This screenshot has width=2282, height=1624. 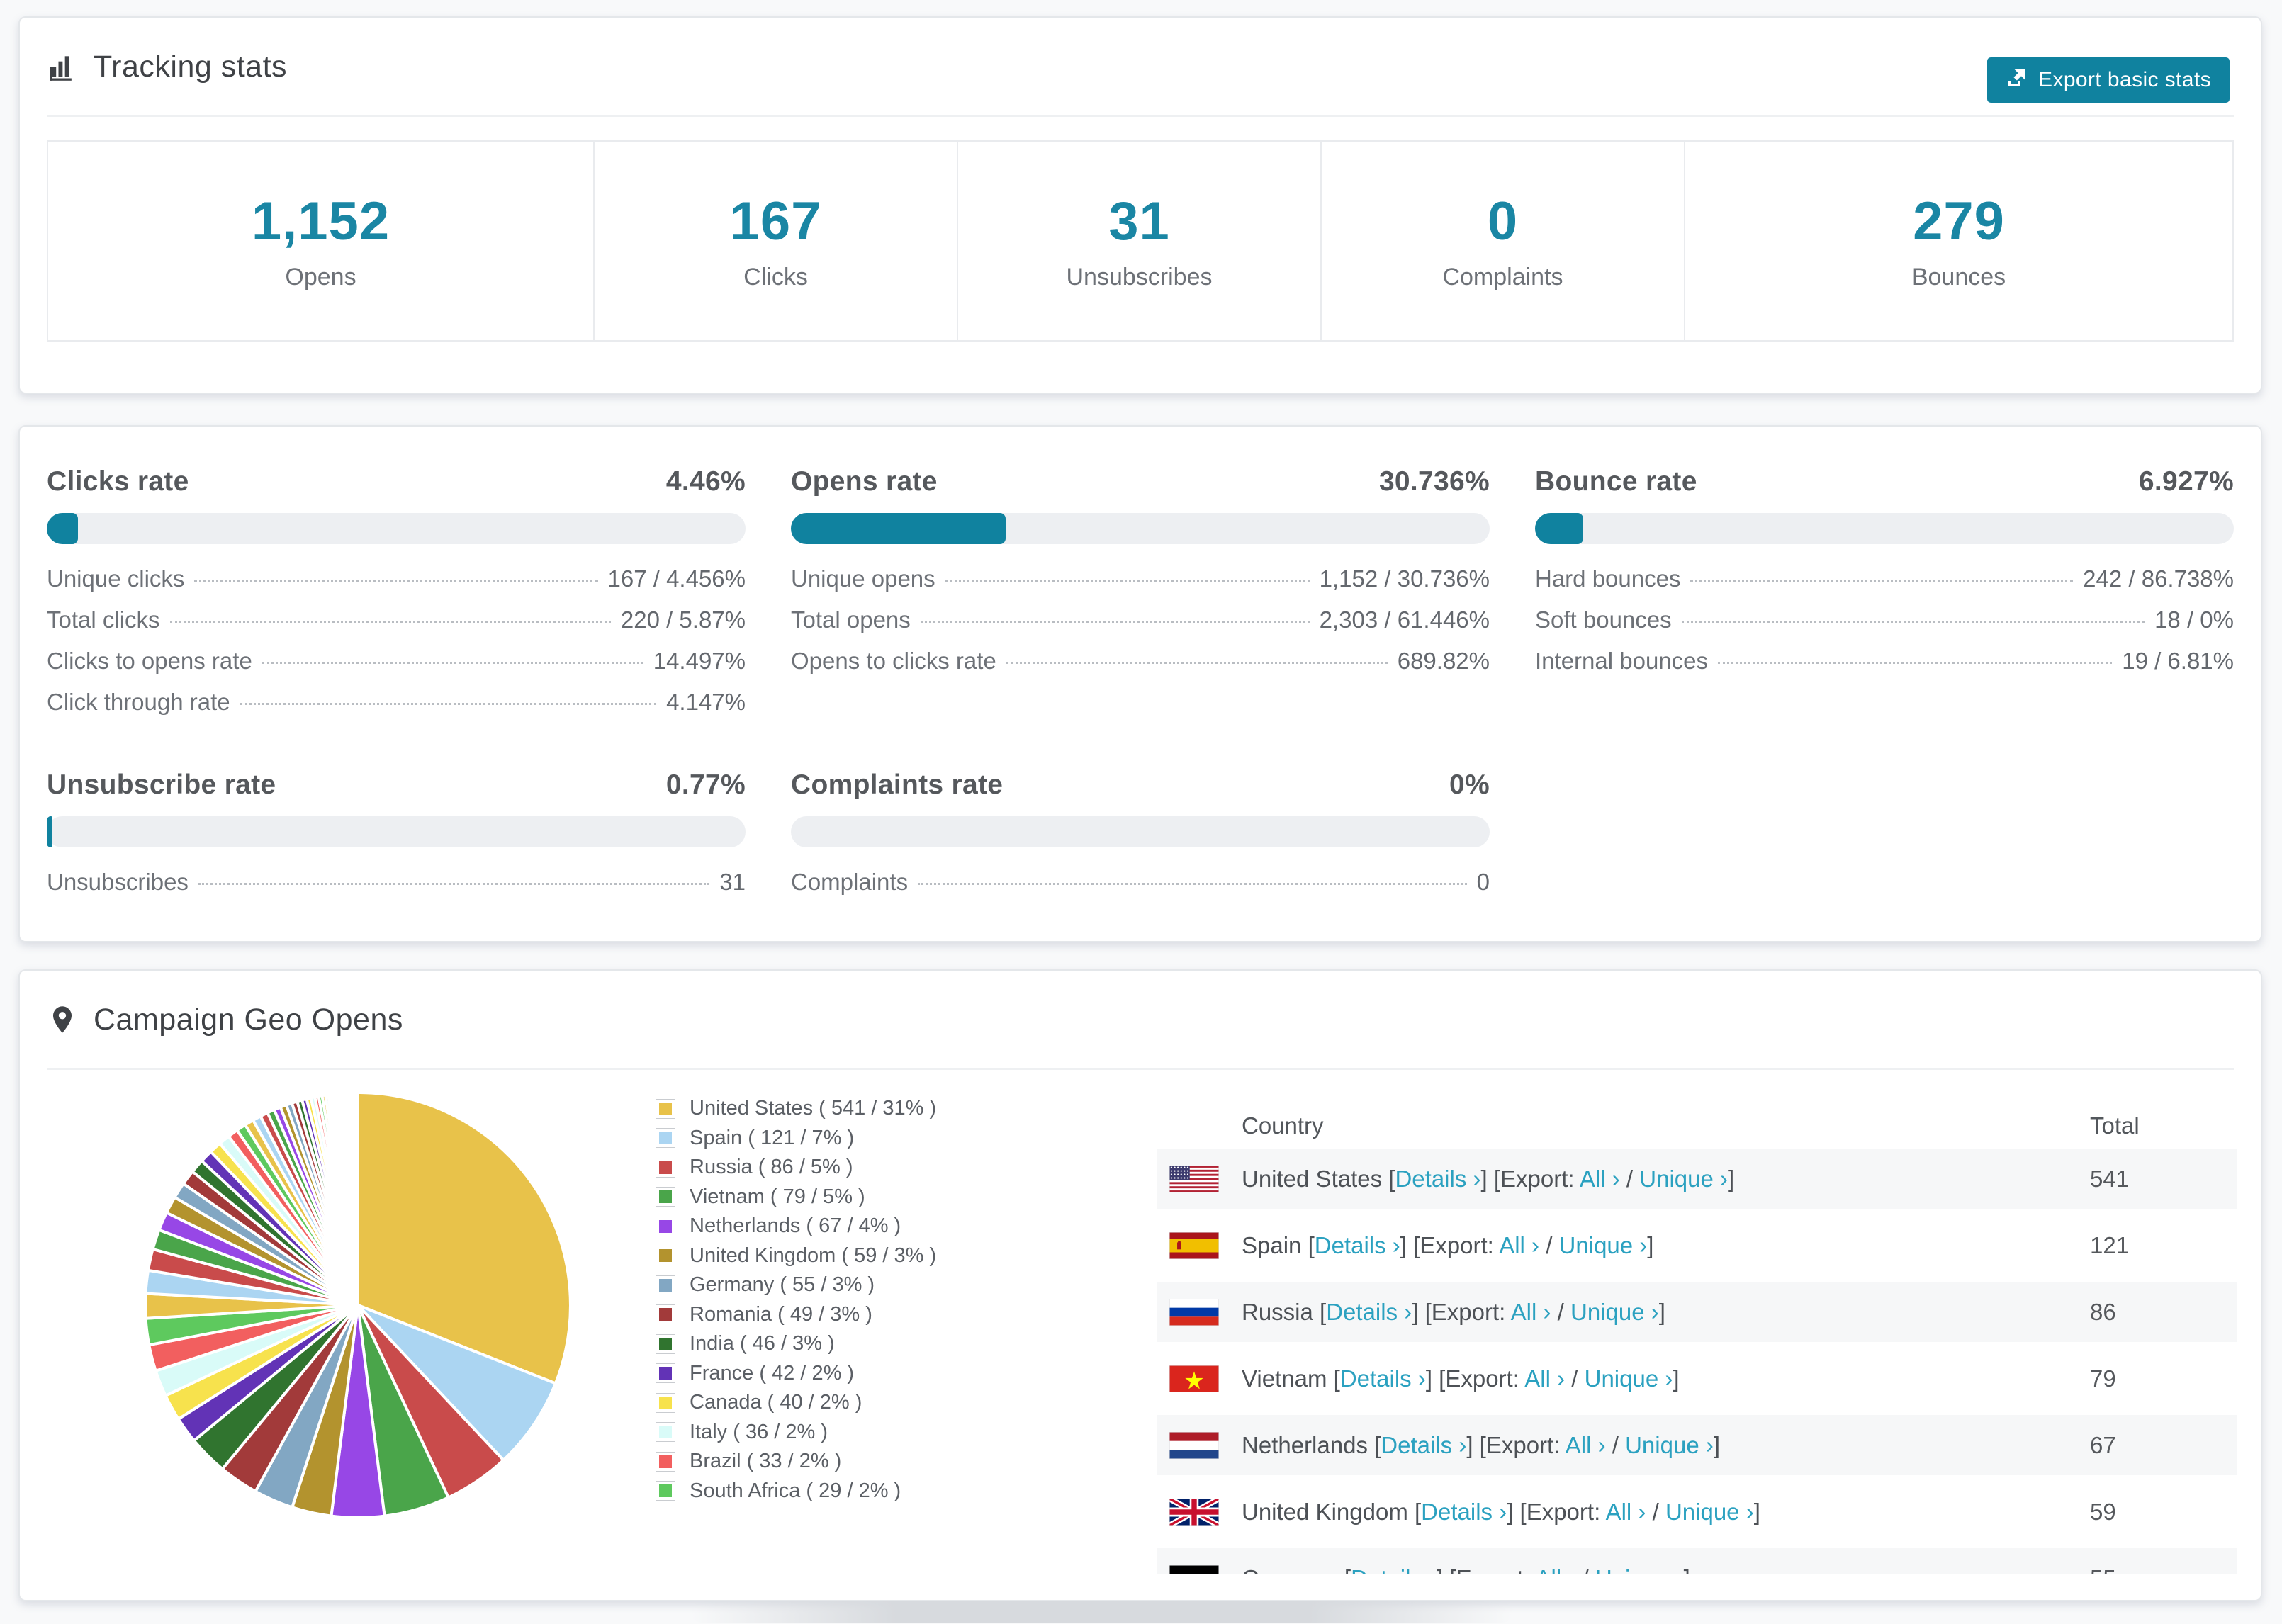 I want to click on legend-item: Spain ( 121 / 7% ), so click(x=796, y=1139).